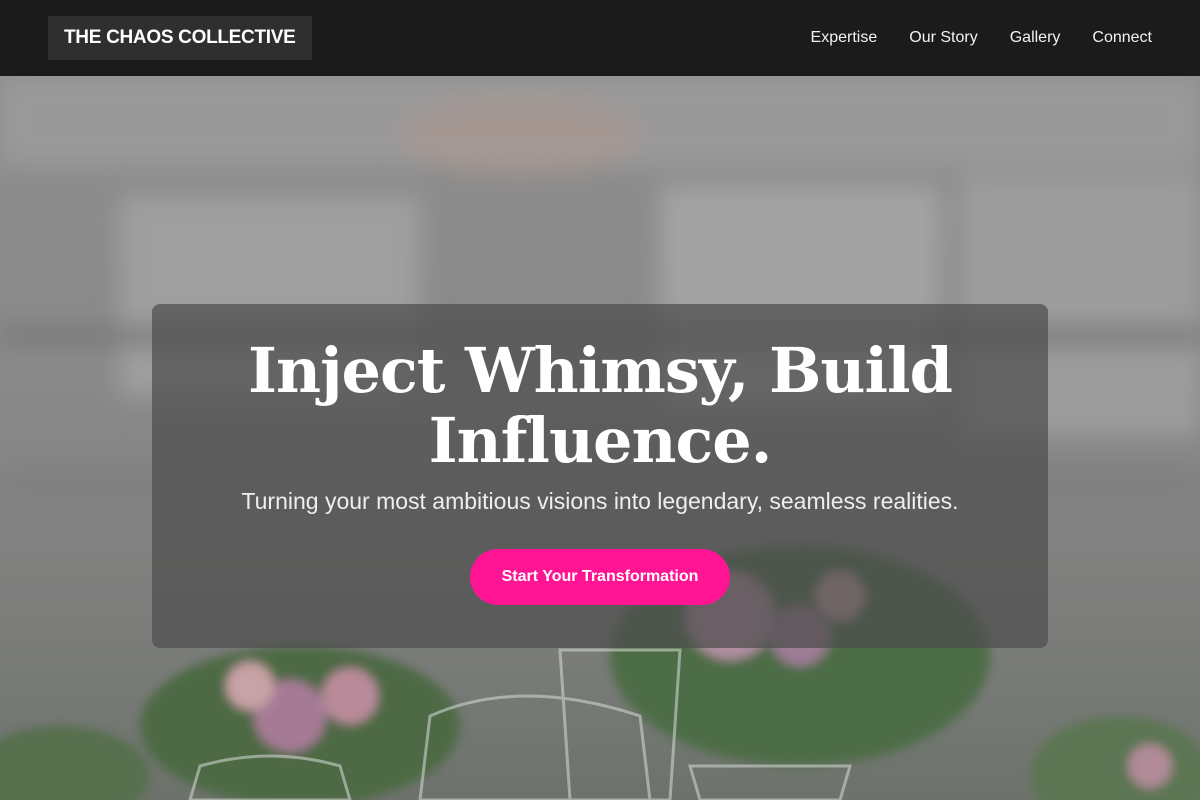  Describe the element at coordinates (943, 38) in the screenshot. I see `nav-link-our-story: Our Story` at that location.